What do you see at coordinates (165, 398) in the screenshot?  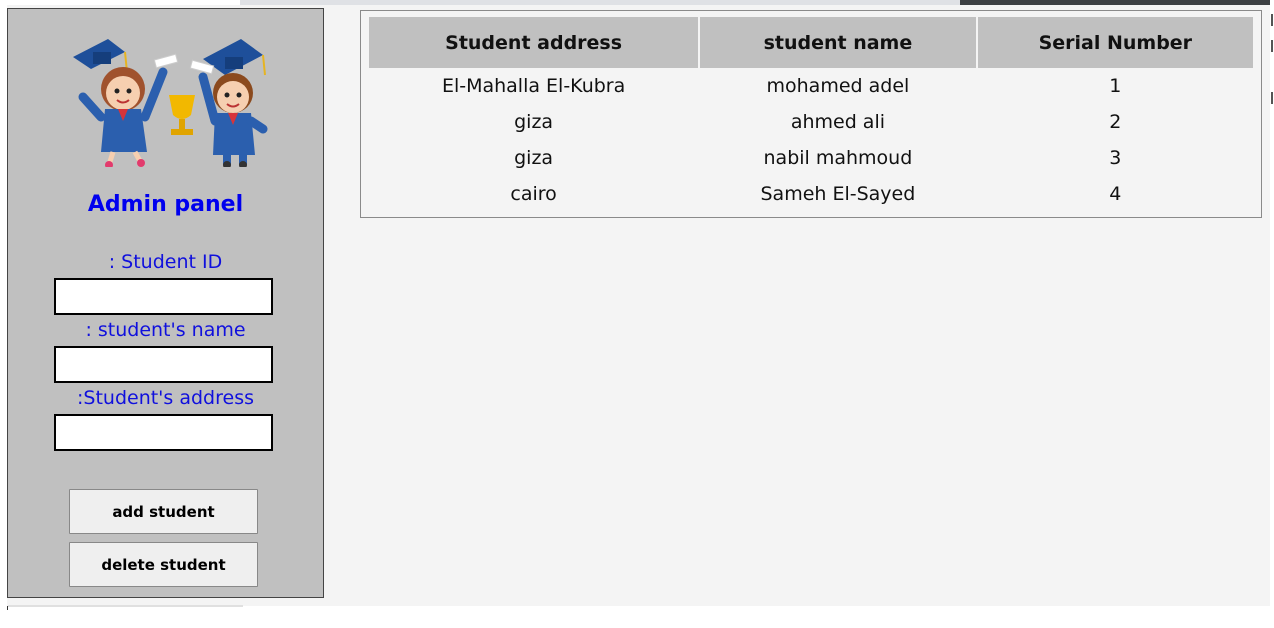 I see `student-address-label: :Student's address` at bounding box center [165, 398].